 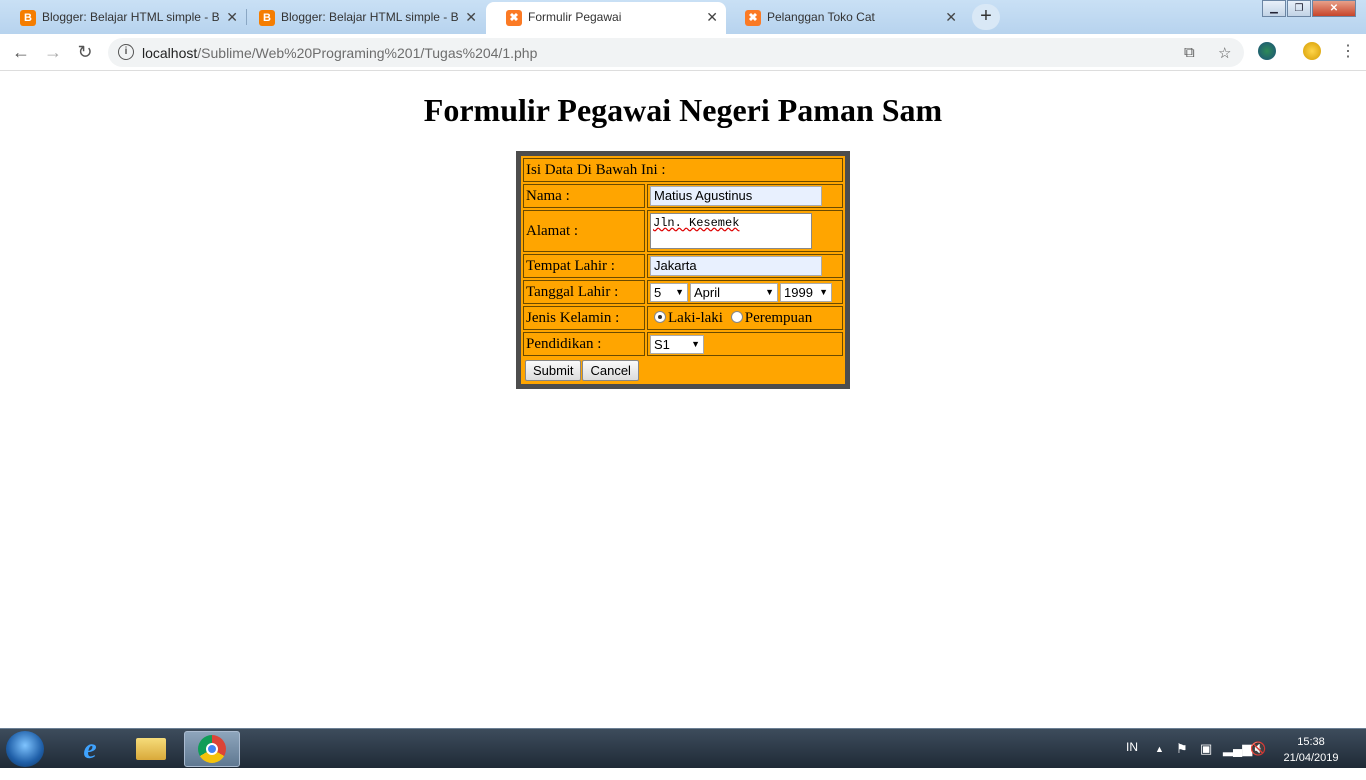 I want to click on clock-date: 21/04/2019, so click(x=1311, y=758).